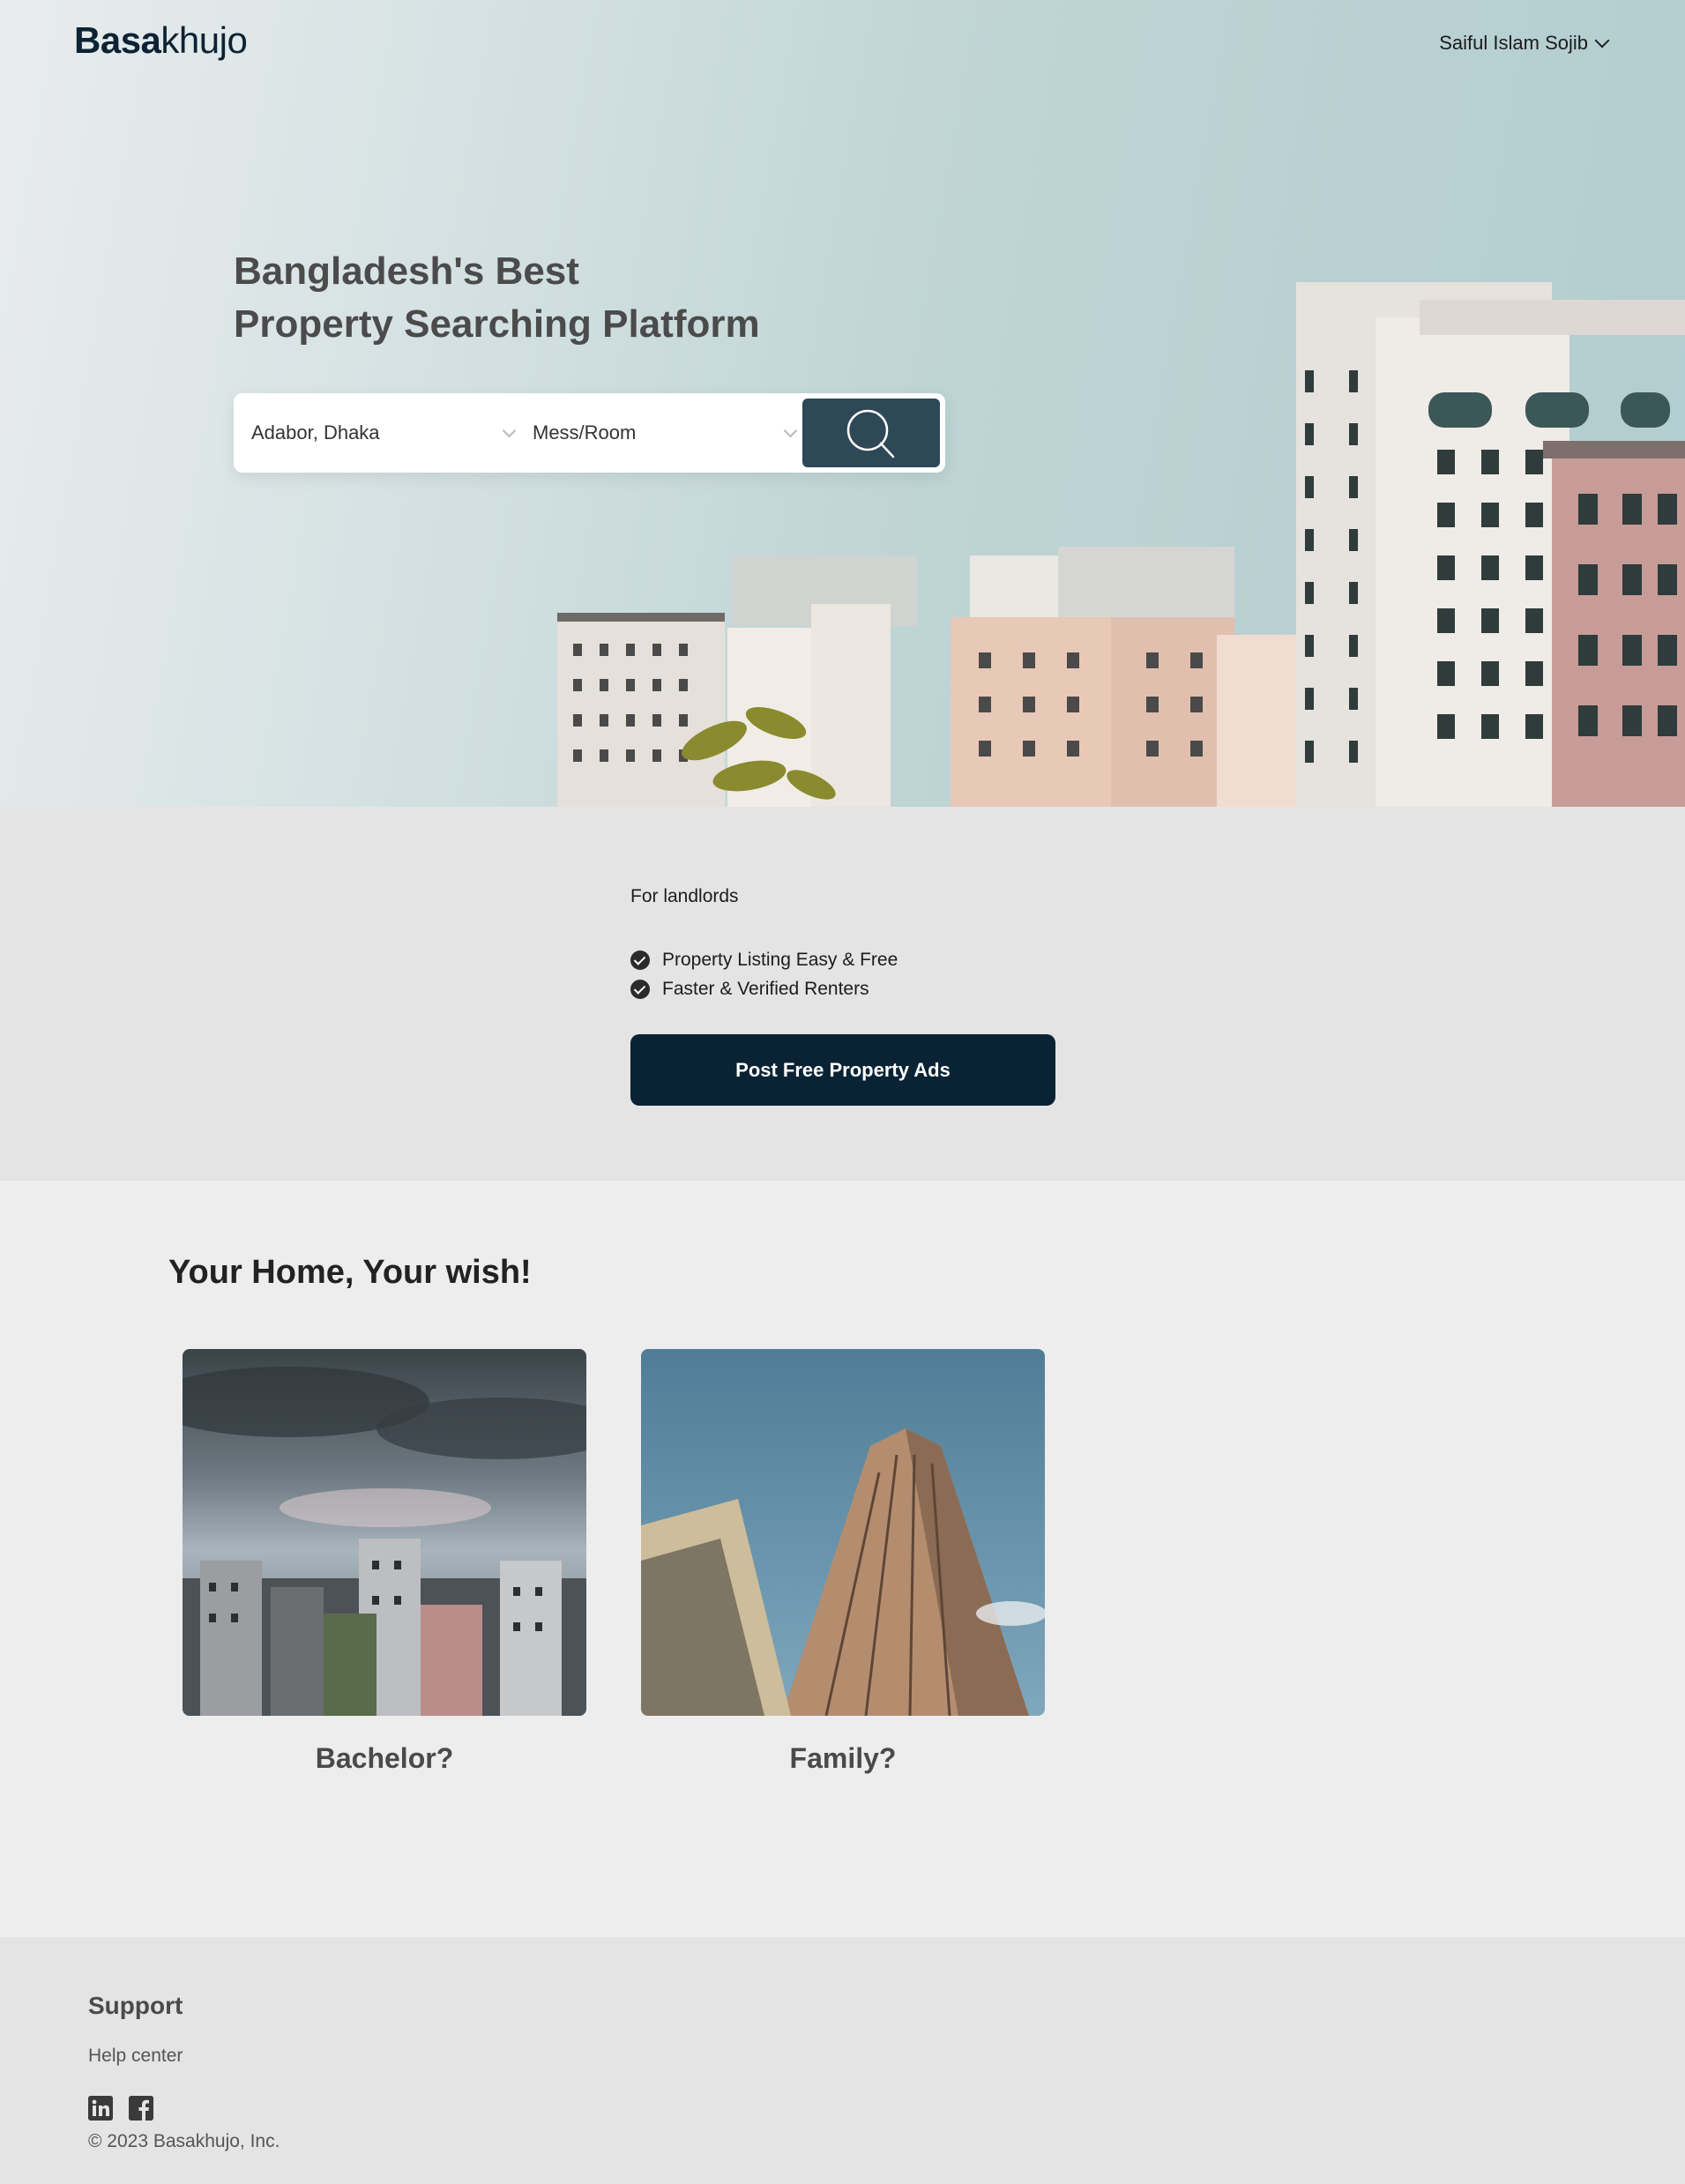 The width and height of the screenshot is (1685, 2184). Describe the element at coordinates (843, 1532) in the screenshot. I see `family-tower-image` at that location.